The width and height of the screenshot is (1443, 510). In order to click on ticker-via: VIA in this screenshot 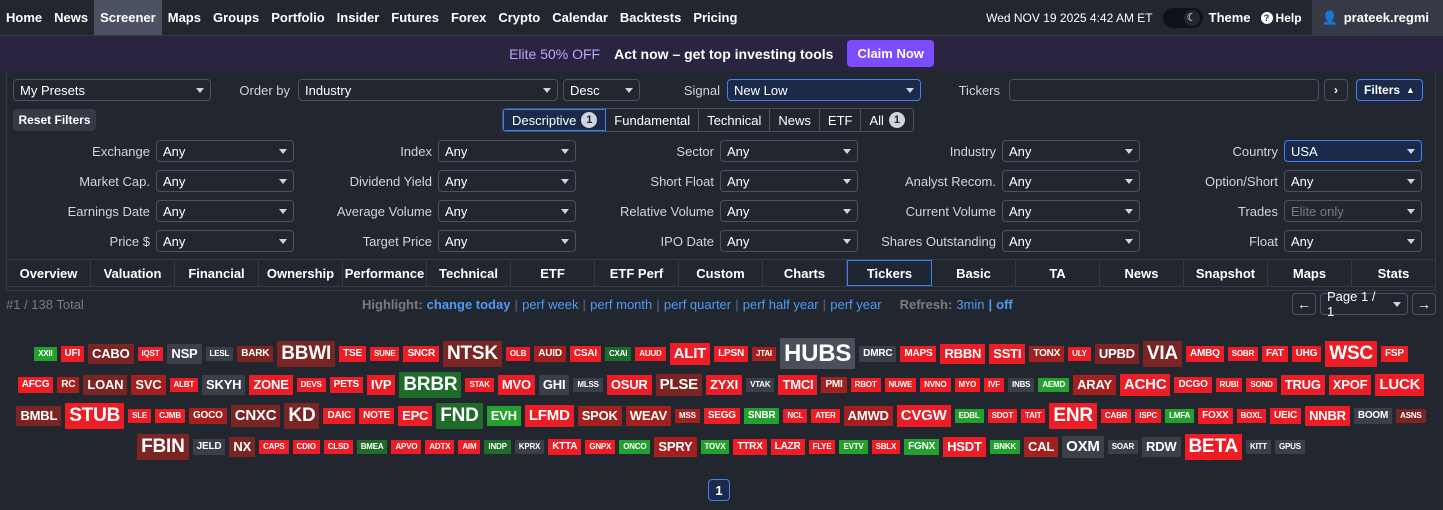, I will do `click(1162, 353)`.